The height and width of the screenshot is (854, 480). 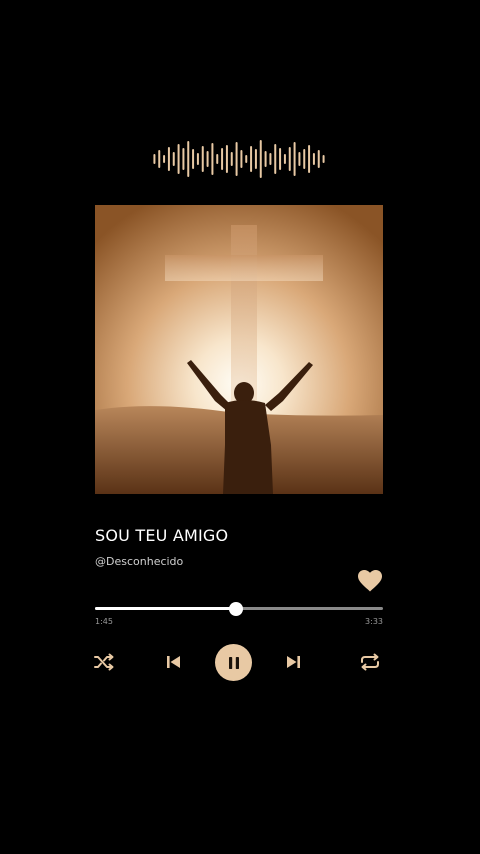 What do you see at coordinates (139, 561) in the screenshot?
I see `track-artist: @Desconhecido` at bounding box center [139, 561].